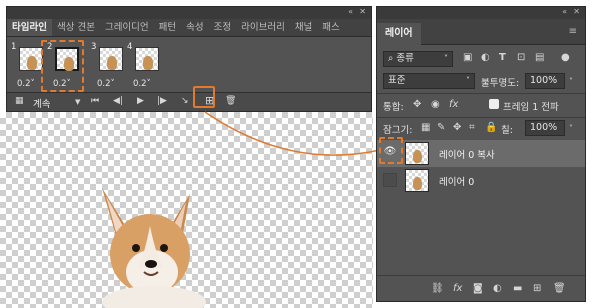  I want to click on mask-icon: ◙, so click(478, 289).